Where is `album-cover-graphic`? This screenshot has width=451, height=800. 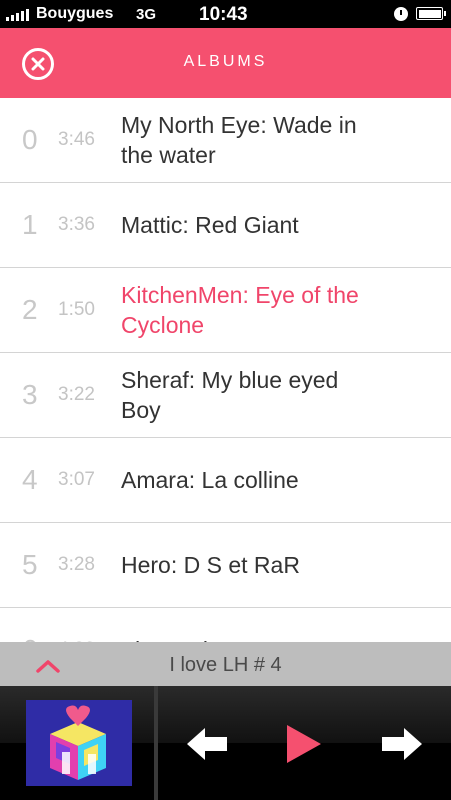 album-cover-graphic is located at coordinates (79, 743).